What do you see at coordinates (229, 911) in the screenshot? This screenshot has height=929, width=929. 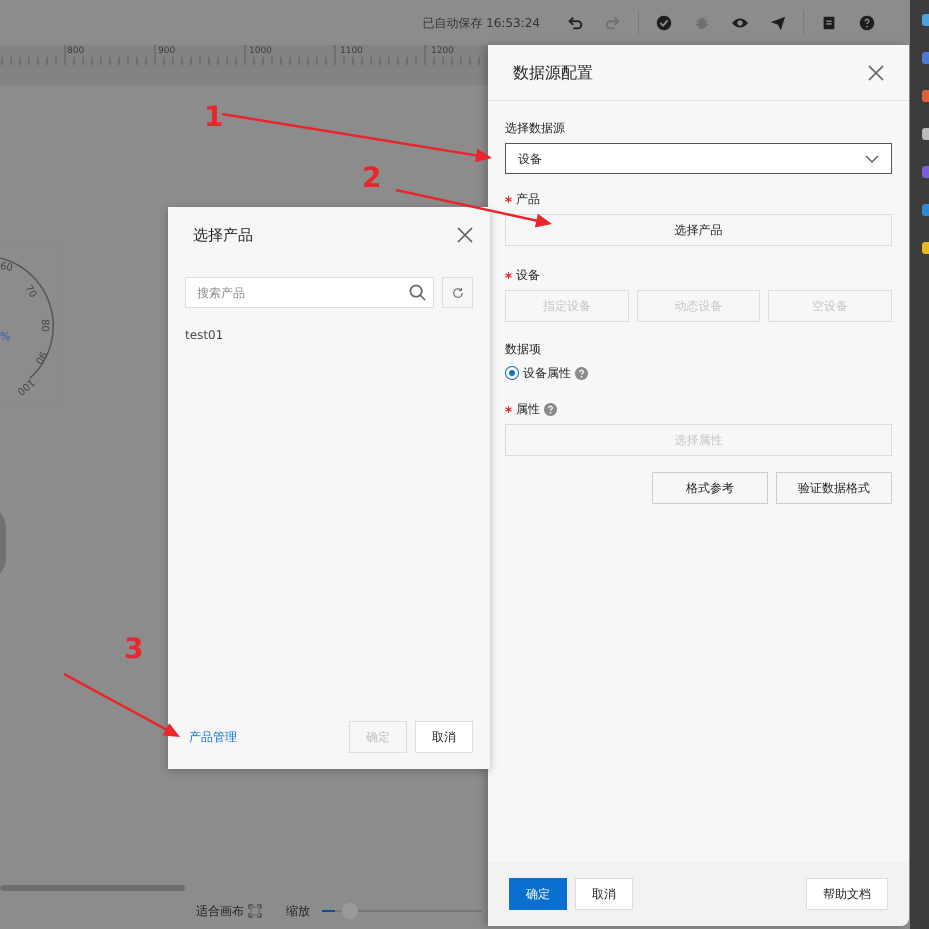 I see `fit-canvas-button: 适合画布` at bounding box center [229, 911].